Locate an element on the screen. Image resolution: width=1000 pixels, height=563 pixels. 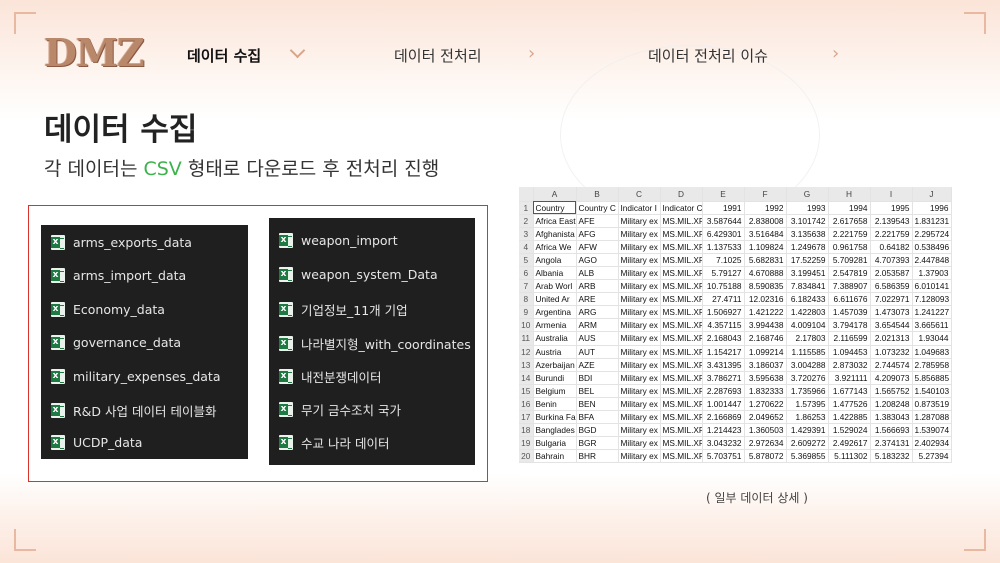
row-number: 1 is located at coordinates (526, 207).